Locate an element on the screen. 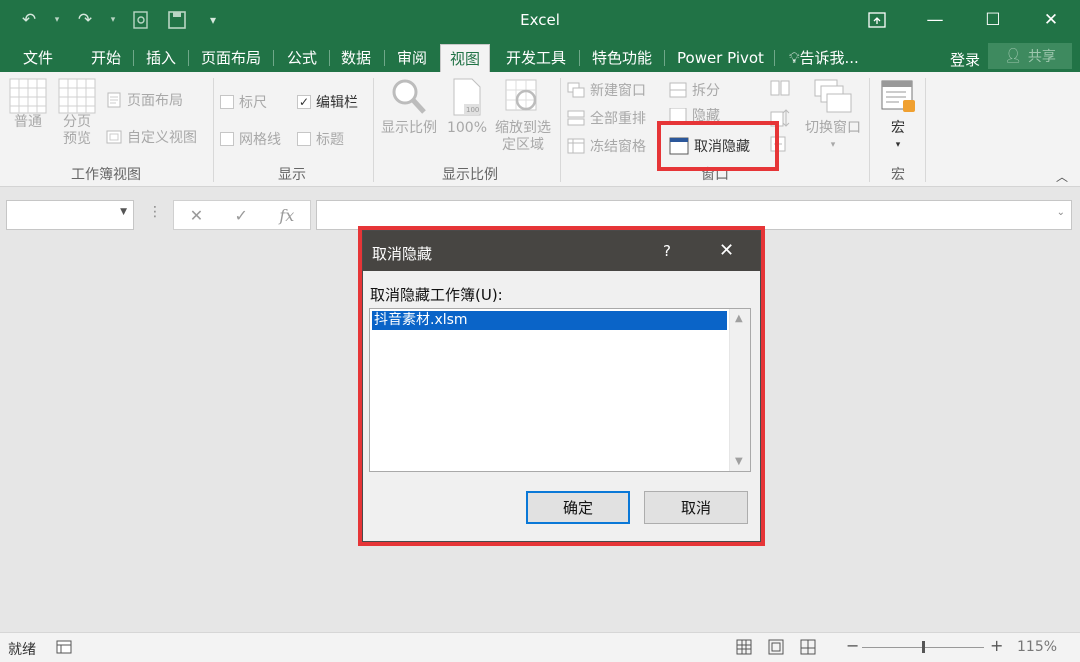 The width and height of the screenshot is (1080, 662). zoom-out-icon: − is located at coordinates (852, 645).